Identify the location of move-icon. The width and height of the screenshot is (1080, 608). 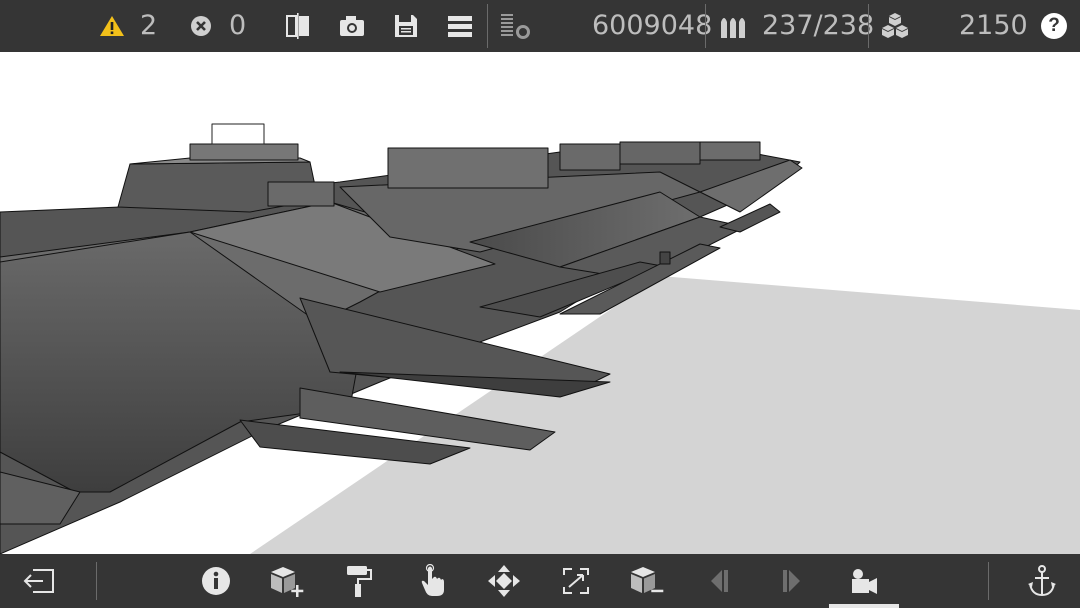
(504, 581).